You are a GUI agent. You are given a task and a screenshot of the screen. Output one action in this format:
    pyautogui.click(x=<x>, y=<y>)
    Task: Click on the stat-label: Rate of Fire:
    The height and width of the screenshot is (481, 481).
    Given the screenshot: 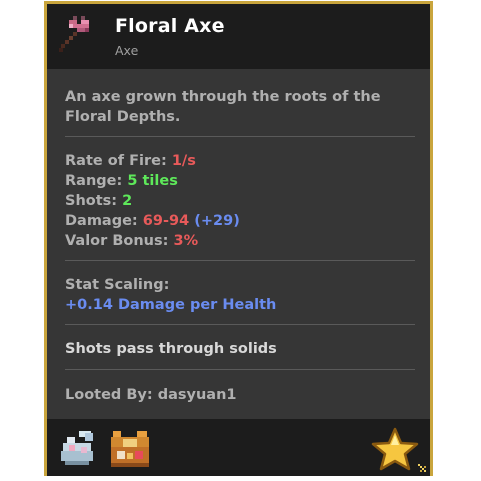 What is the action you would take?
    pyautogui.click(x=116, y=161)
    